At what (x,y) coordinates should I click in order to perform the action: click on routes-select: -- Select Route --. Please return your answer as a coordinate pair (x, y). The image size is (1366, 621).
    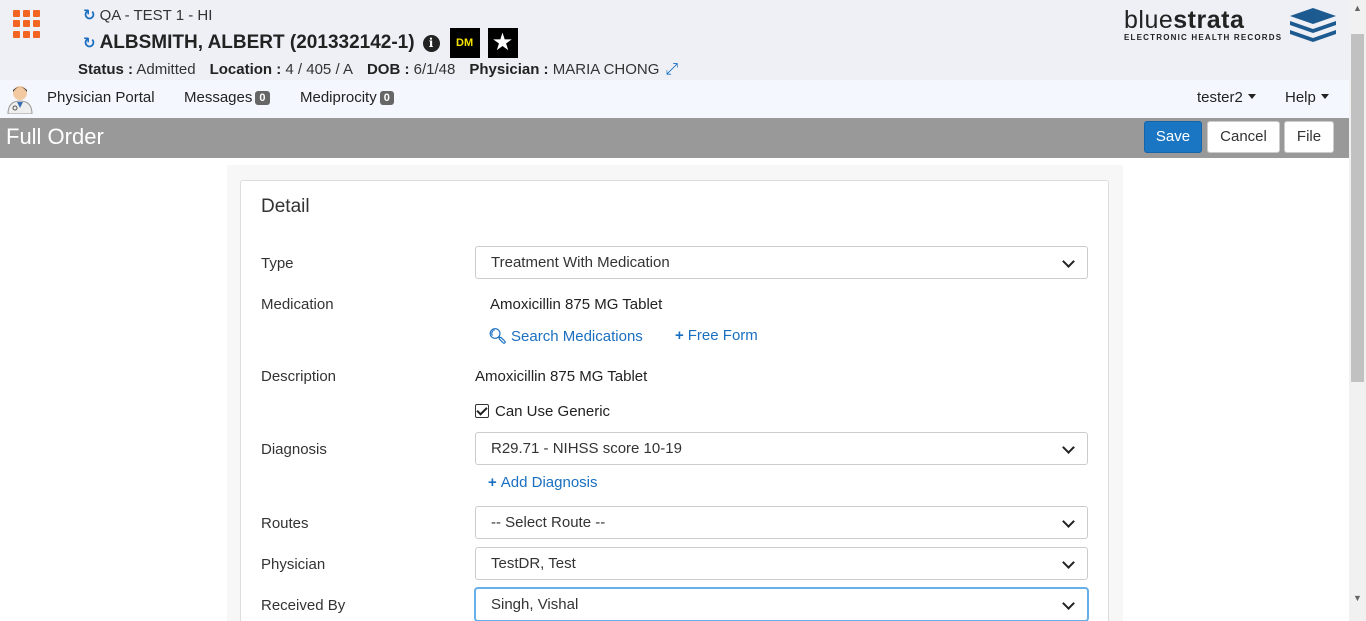
    Looking at the image, I should click on (781, 522).